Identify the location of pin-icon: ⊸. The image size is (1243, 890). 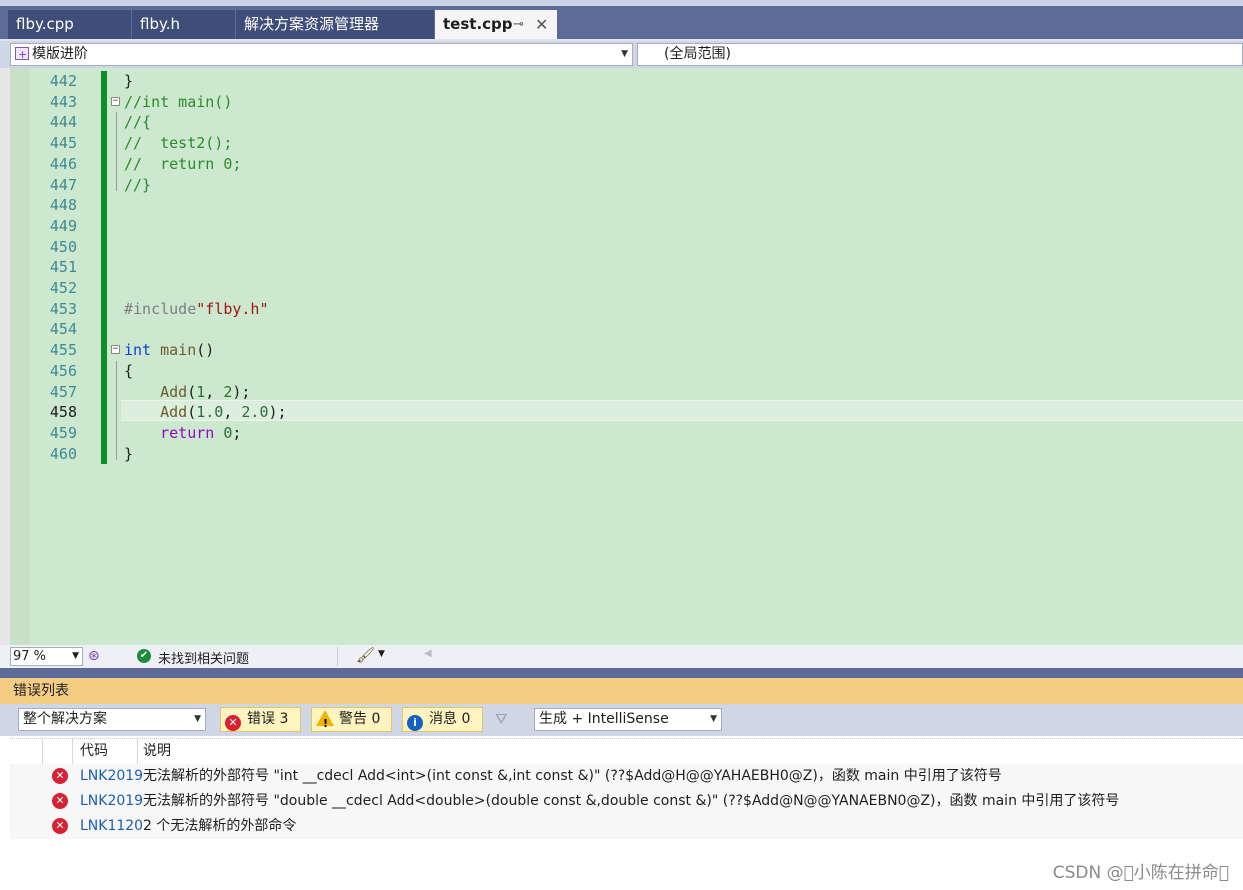
(518, 24).